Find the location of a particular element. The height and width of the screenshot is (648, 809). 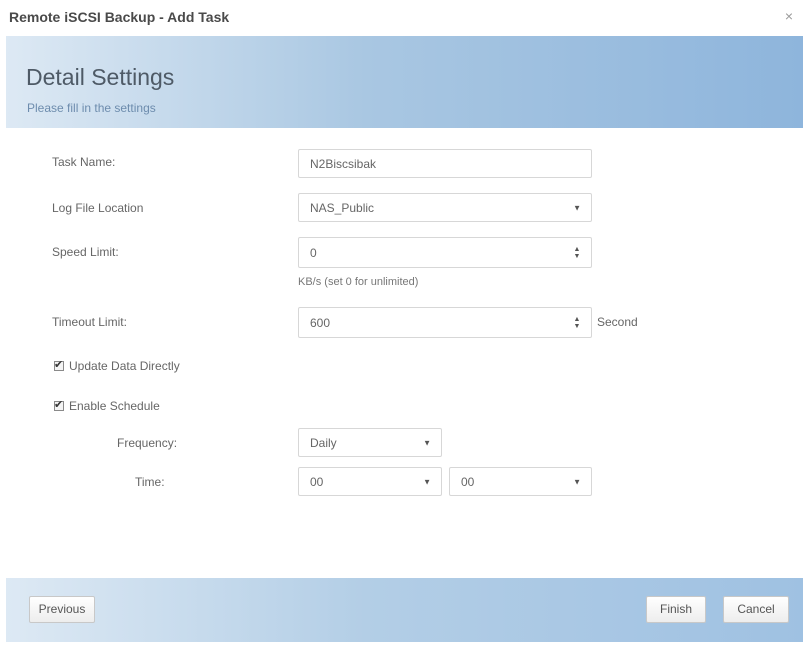

update-data-directly-checkbox: Update Data Directly is located at coordinates (117, 365).